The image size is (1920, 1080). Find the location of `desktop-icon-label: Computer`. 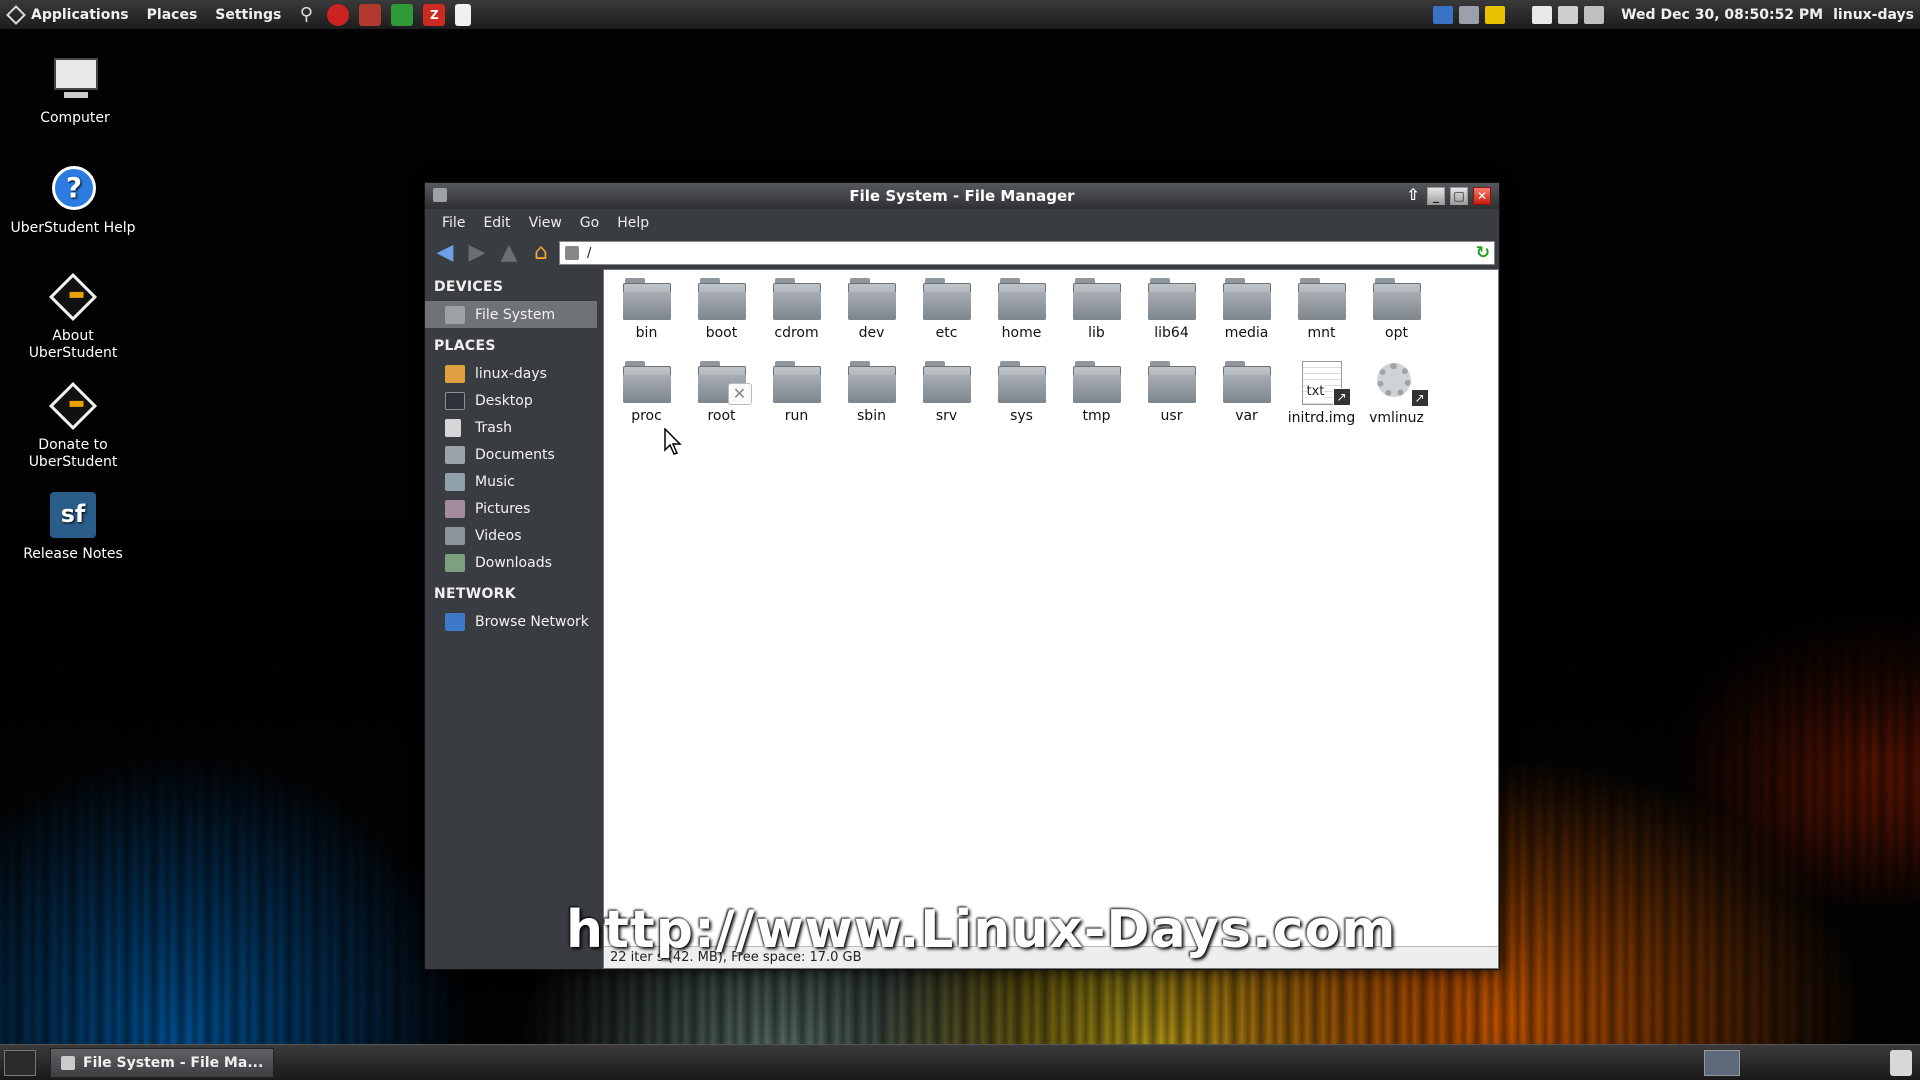

desktop-icon-label: Computer is located at coordinates (75, 118).